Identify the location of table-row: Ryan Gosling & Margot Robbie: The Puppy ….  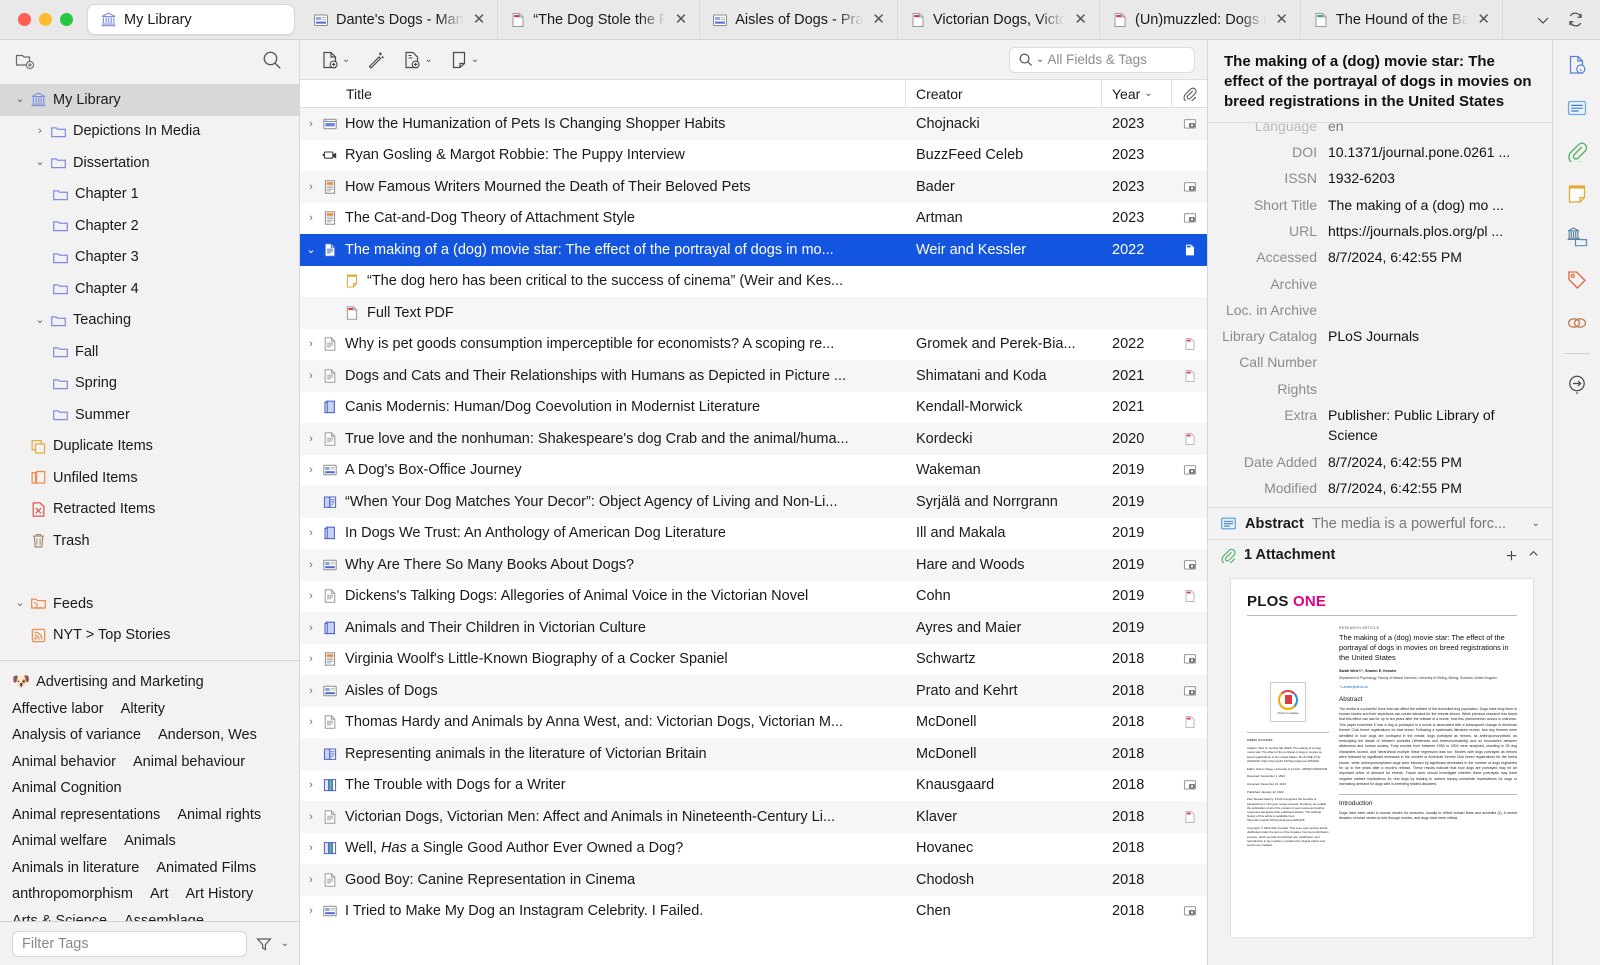
(753, 156).